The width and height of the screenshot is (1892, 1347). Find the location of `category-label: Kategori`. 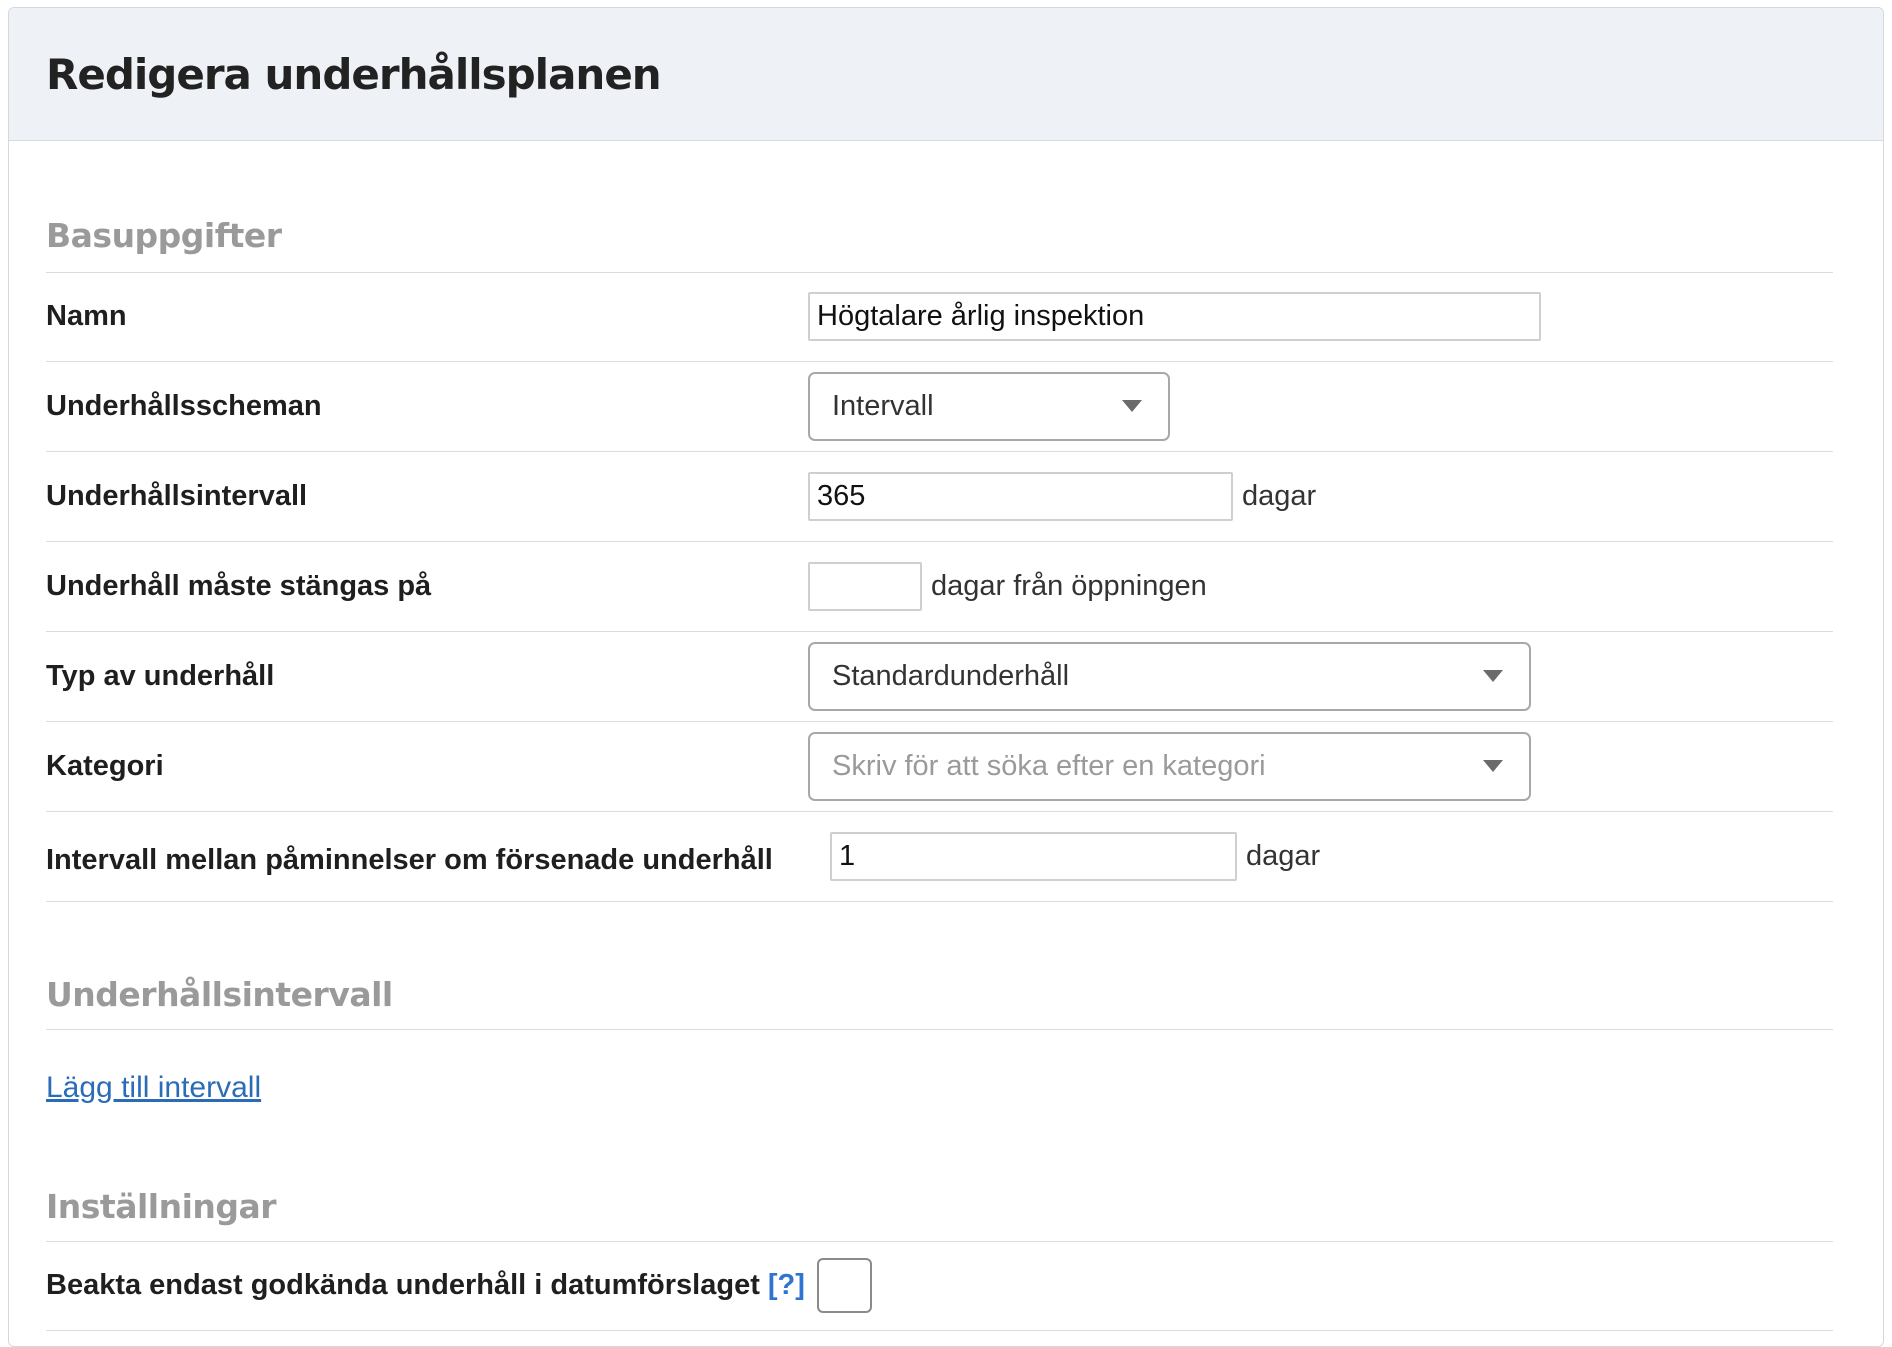

category-label: Kategori is located at coordinates (105, 766).